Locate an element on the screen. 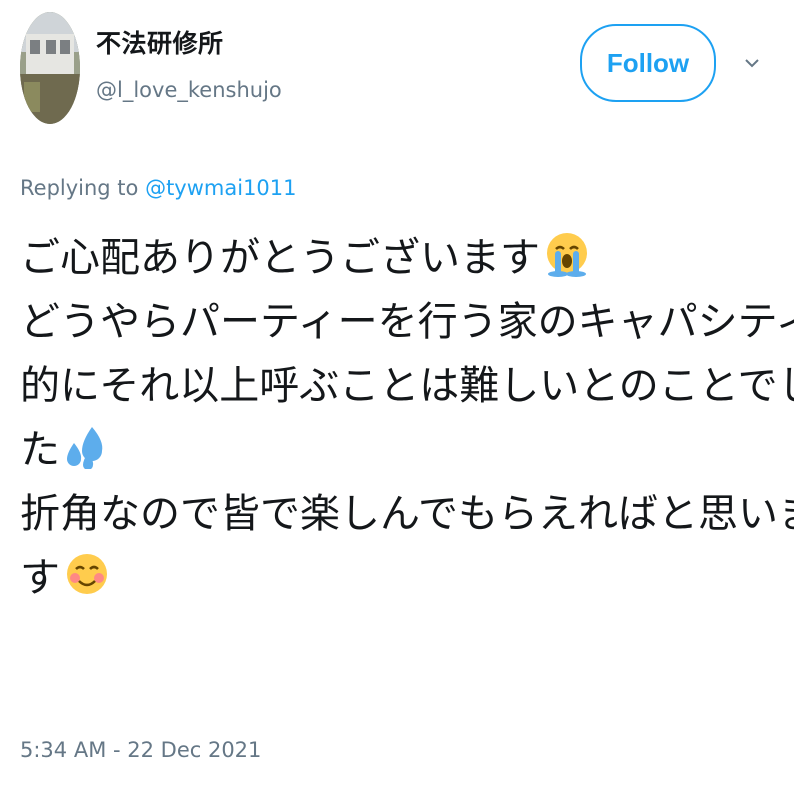 The height and width of the screenshot is (794, 794). tweet-line: どうやらパーティーを行う家のキャパシティ is located at coordinates (407, 322).